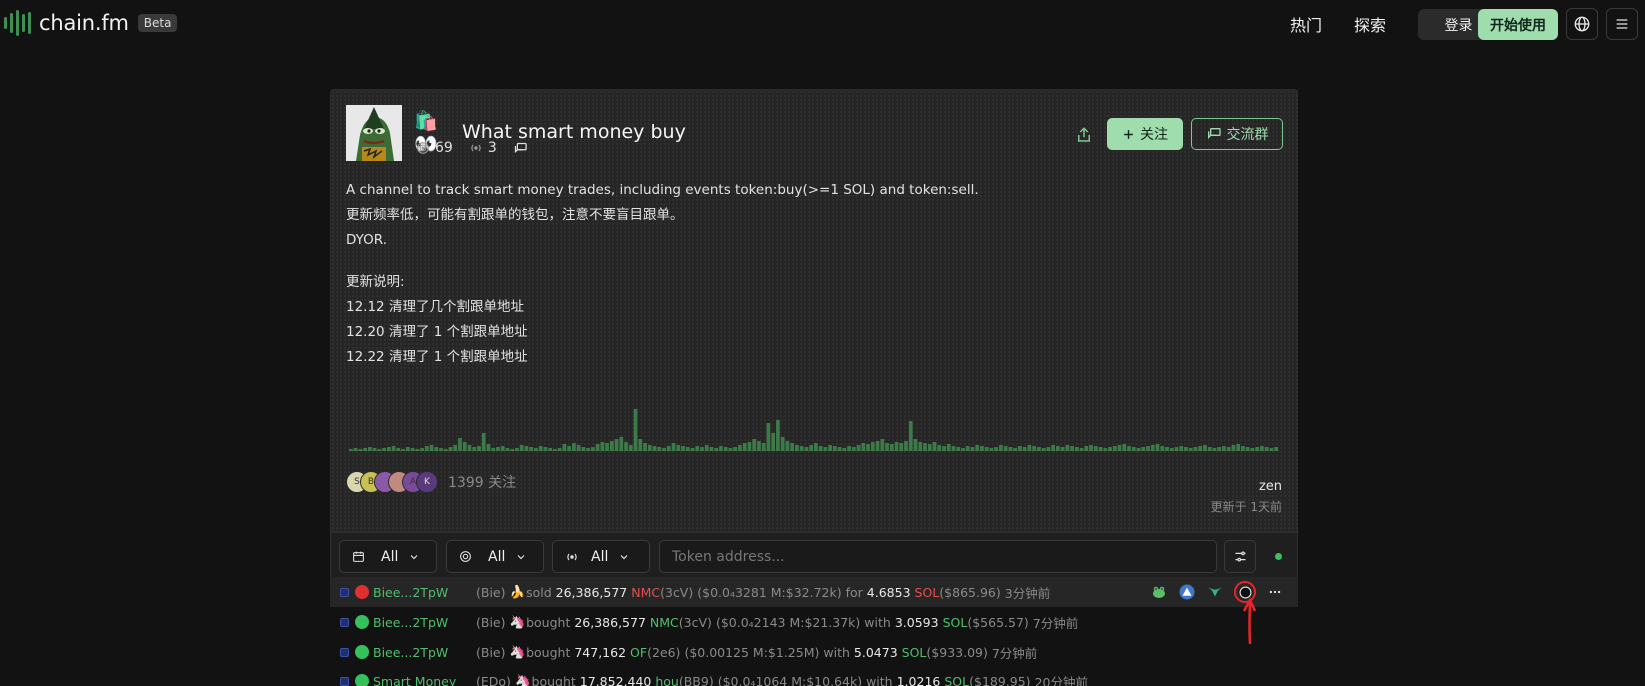 The height and width of the screenshot is (686, 1645). What do you see at coordinates (84, 23) in the screenshot?
I see `logo-text: chain.fm` at bounding box center [84, 23].